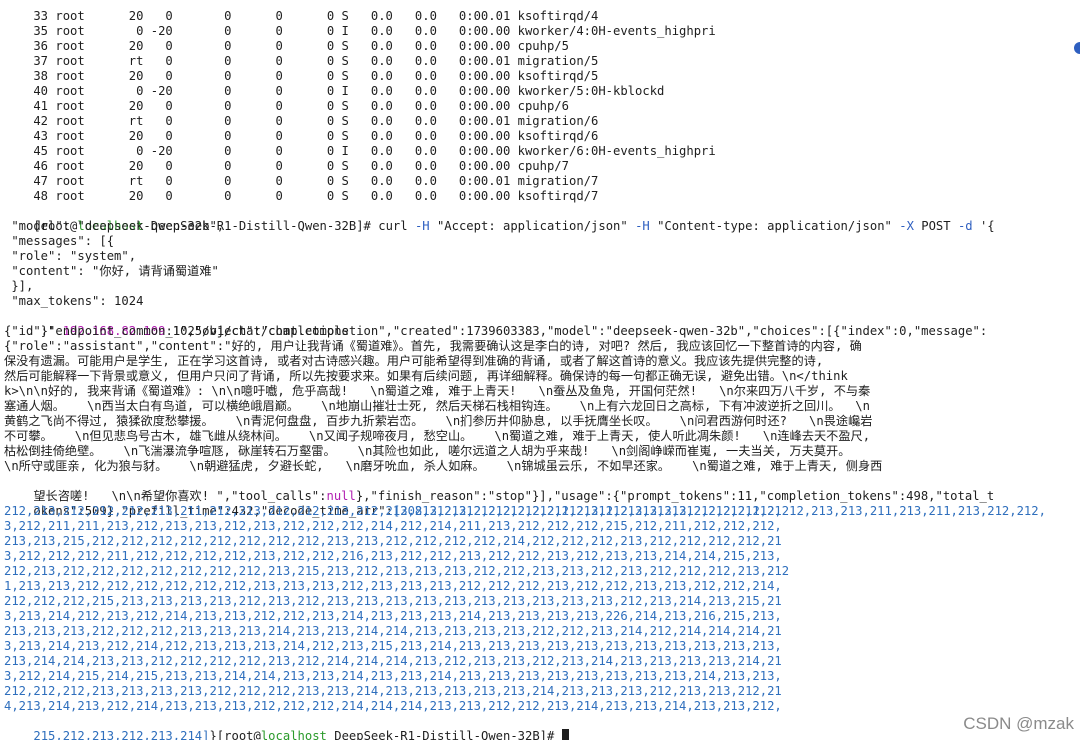  I want to click on request-body-line: "content": "你好, 请背诵蜀道难", so click(111, 271).